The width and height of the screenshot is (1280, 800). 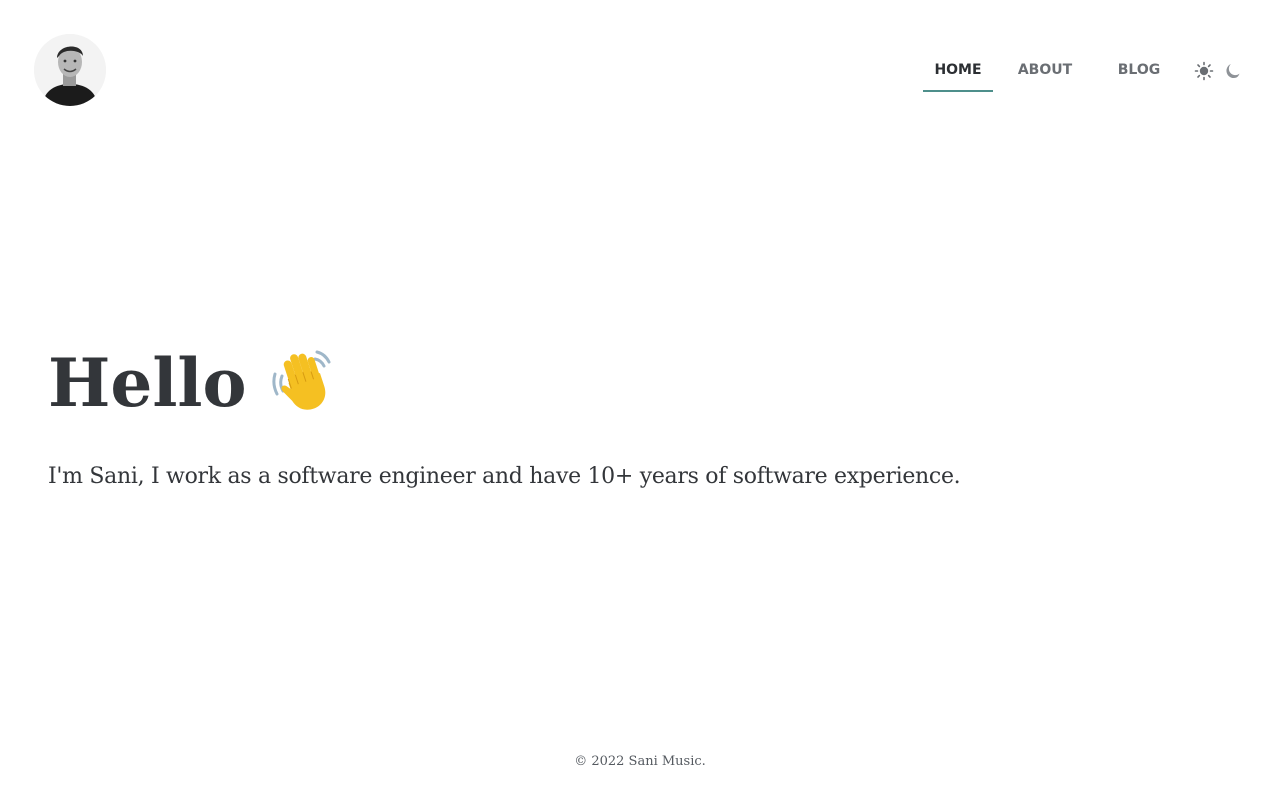 What do you see at coordinates (147, 383) in the screenshot?
I see `hero-title-text: Hello` at bounding box center [147, 383].